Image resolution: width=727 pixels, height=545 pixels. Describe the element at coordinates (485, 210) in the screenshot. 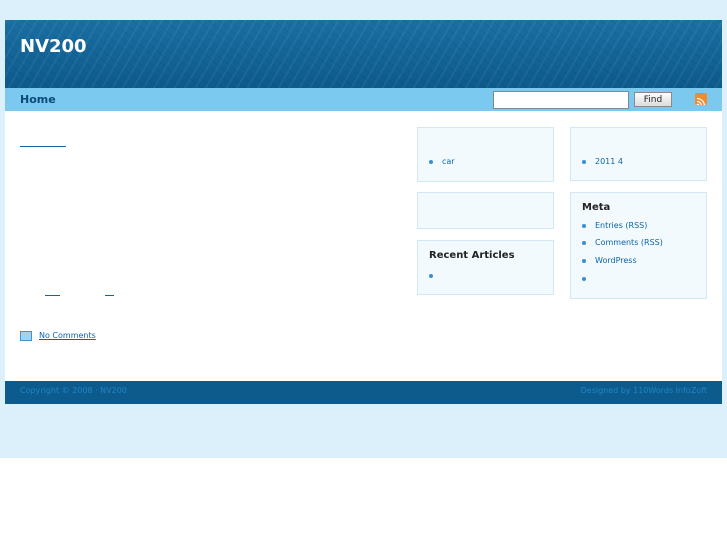

I see `sidebar-empty-box` at that location.